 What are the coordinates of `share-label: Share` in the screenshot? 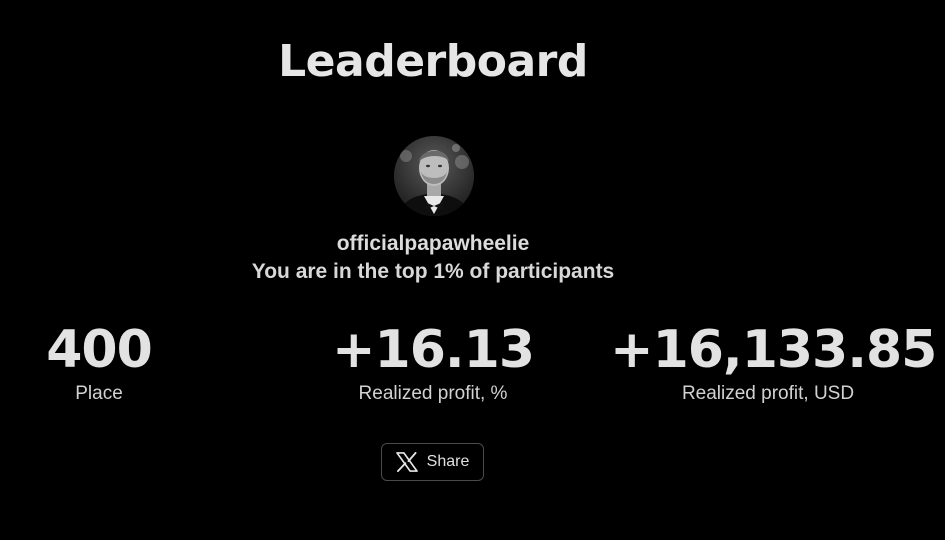 It's located at (448, 461).